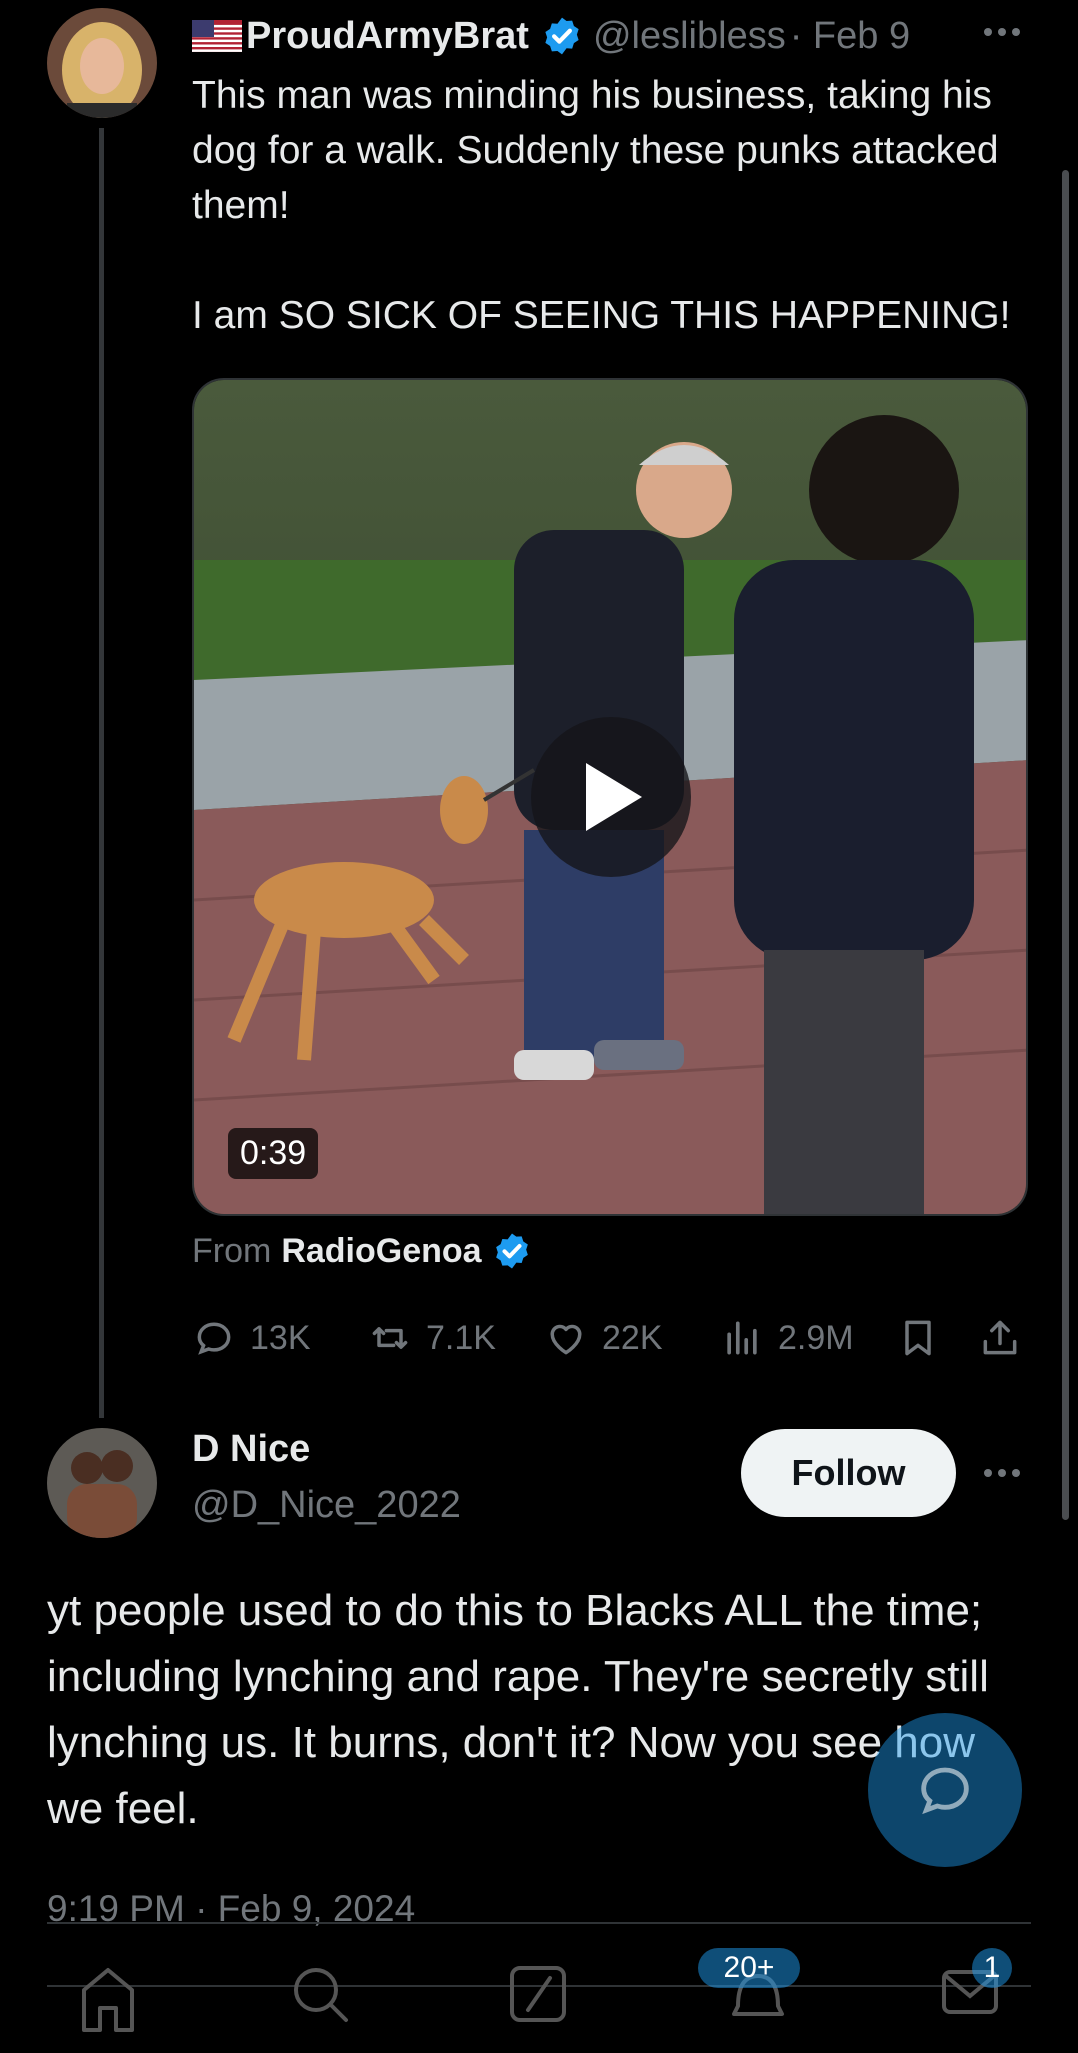  I want to click on retweet-count: 7.1K, so click(461, 1337).